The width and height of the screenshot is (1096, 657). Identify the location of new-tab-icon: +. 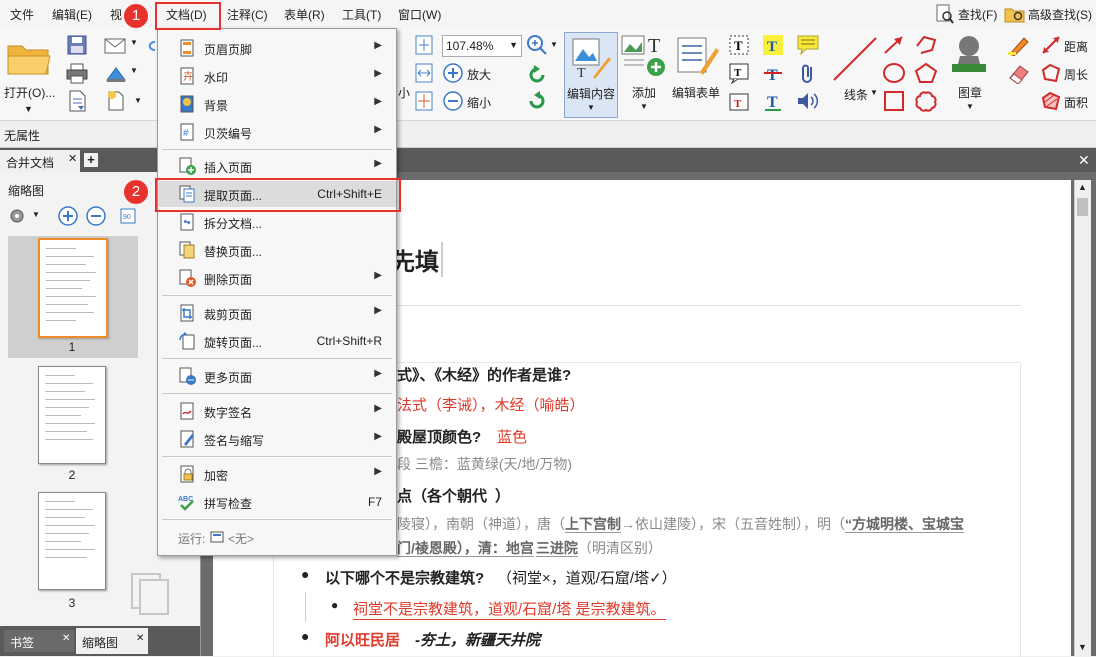
(91, 160).